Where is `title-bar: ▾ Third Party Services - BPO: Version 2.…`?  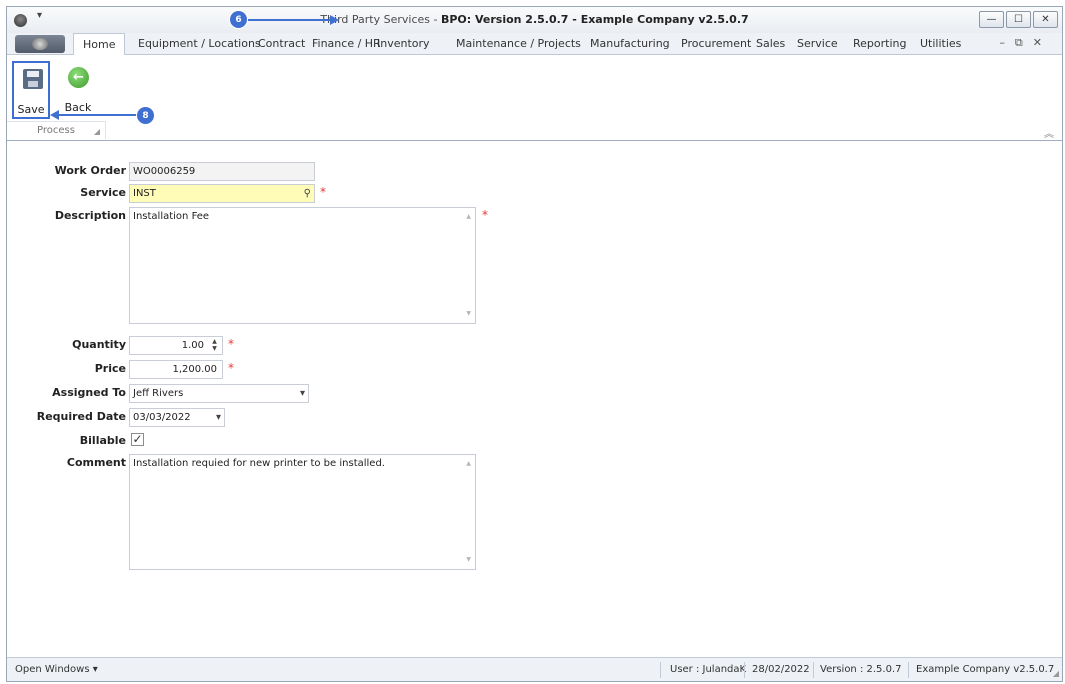 title-bar: ▾ Third Party Services - BPO: Version 2.… is located at coordinates (534, 20).